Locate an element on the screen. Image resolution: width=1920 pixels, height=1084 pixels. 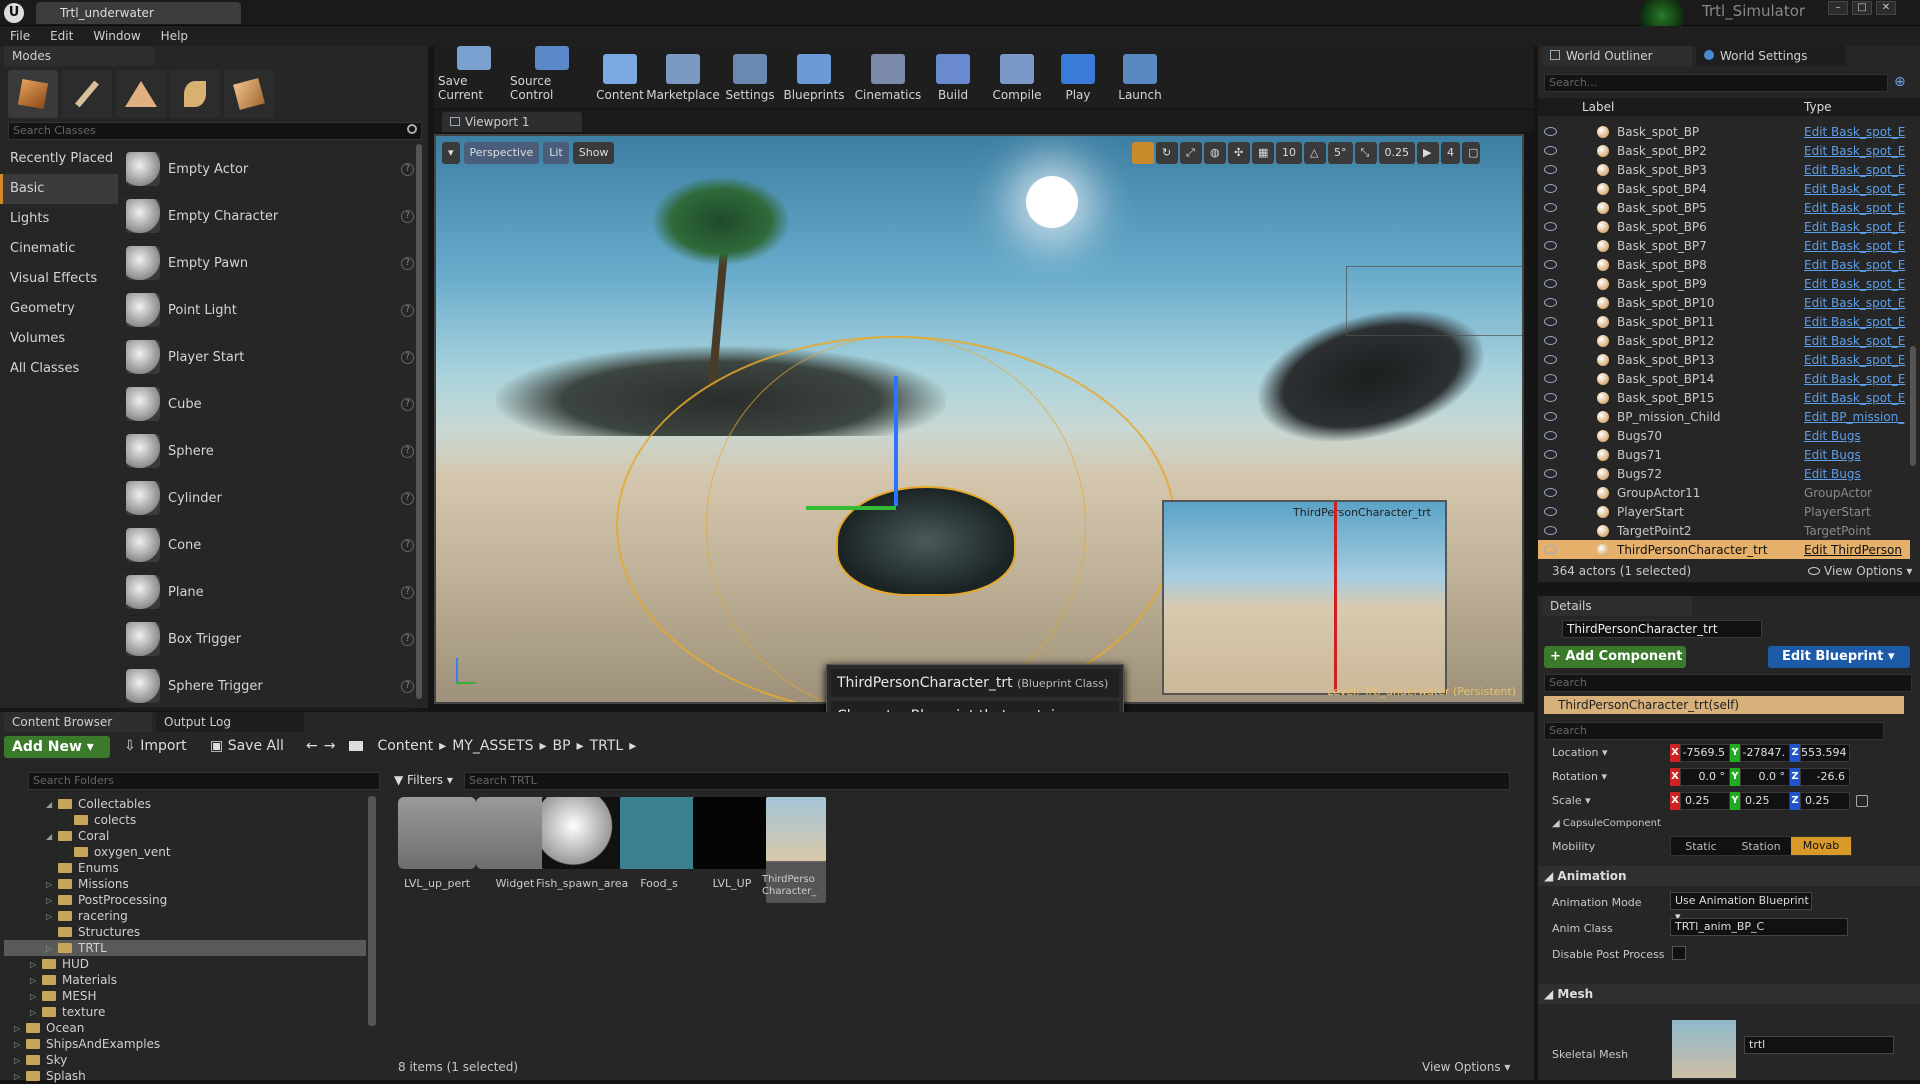
toolbar-button: Build is located at coordinates (953, 76).